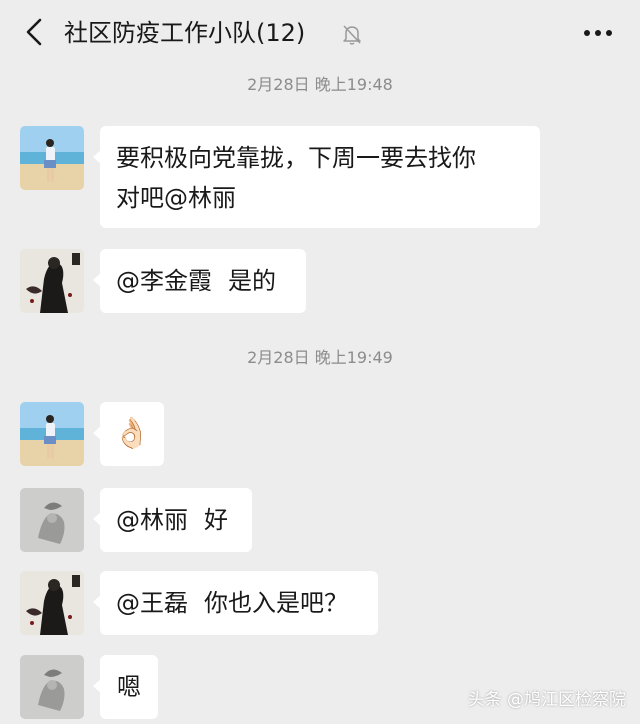 The image size is (640, 724). Describe the element at coordinates (176, 198) in the screenshot. I see `message-text: 对吧@林丽` at that location.